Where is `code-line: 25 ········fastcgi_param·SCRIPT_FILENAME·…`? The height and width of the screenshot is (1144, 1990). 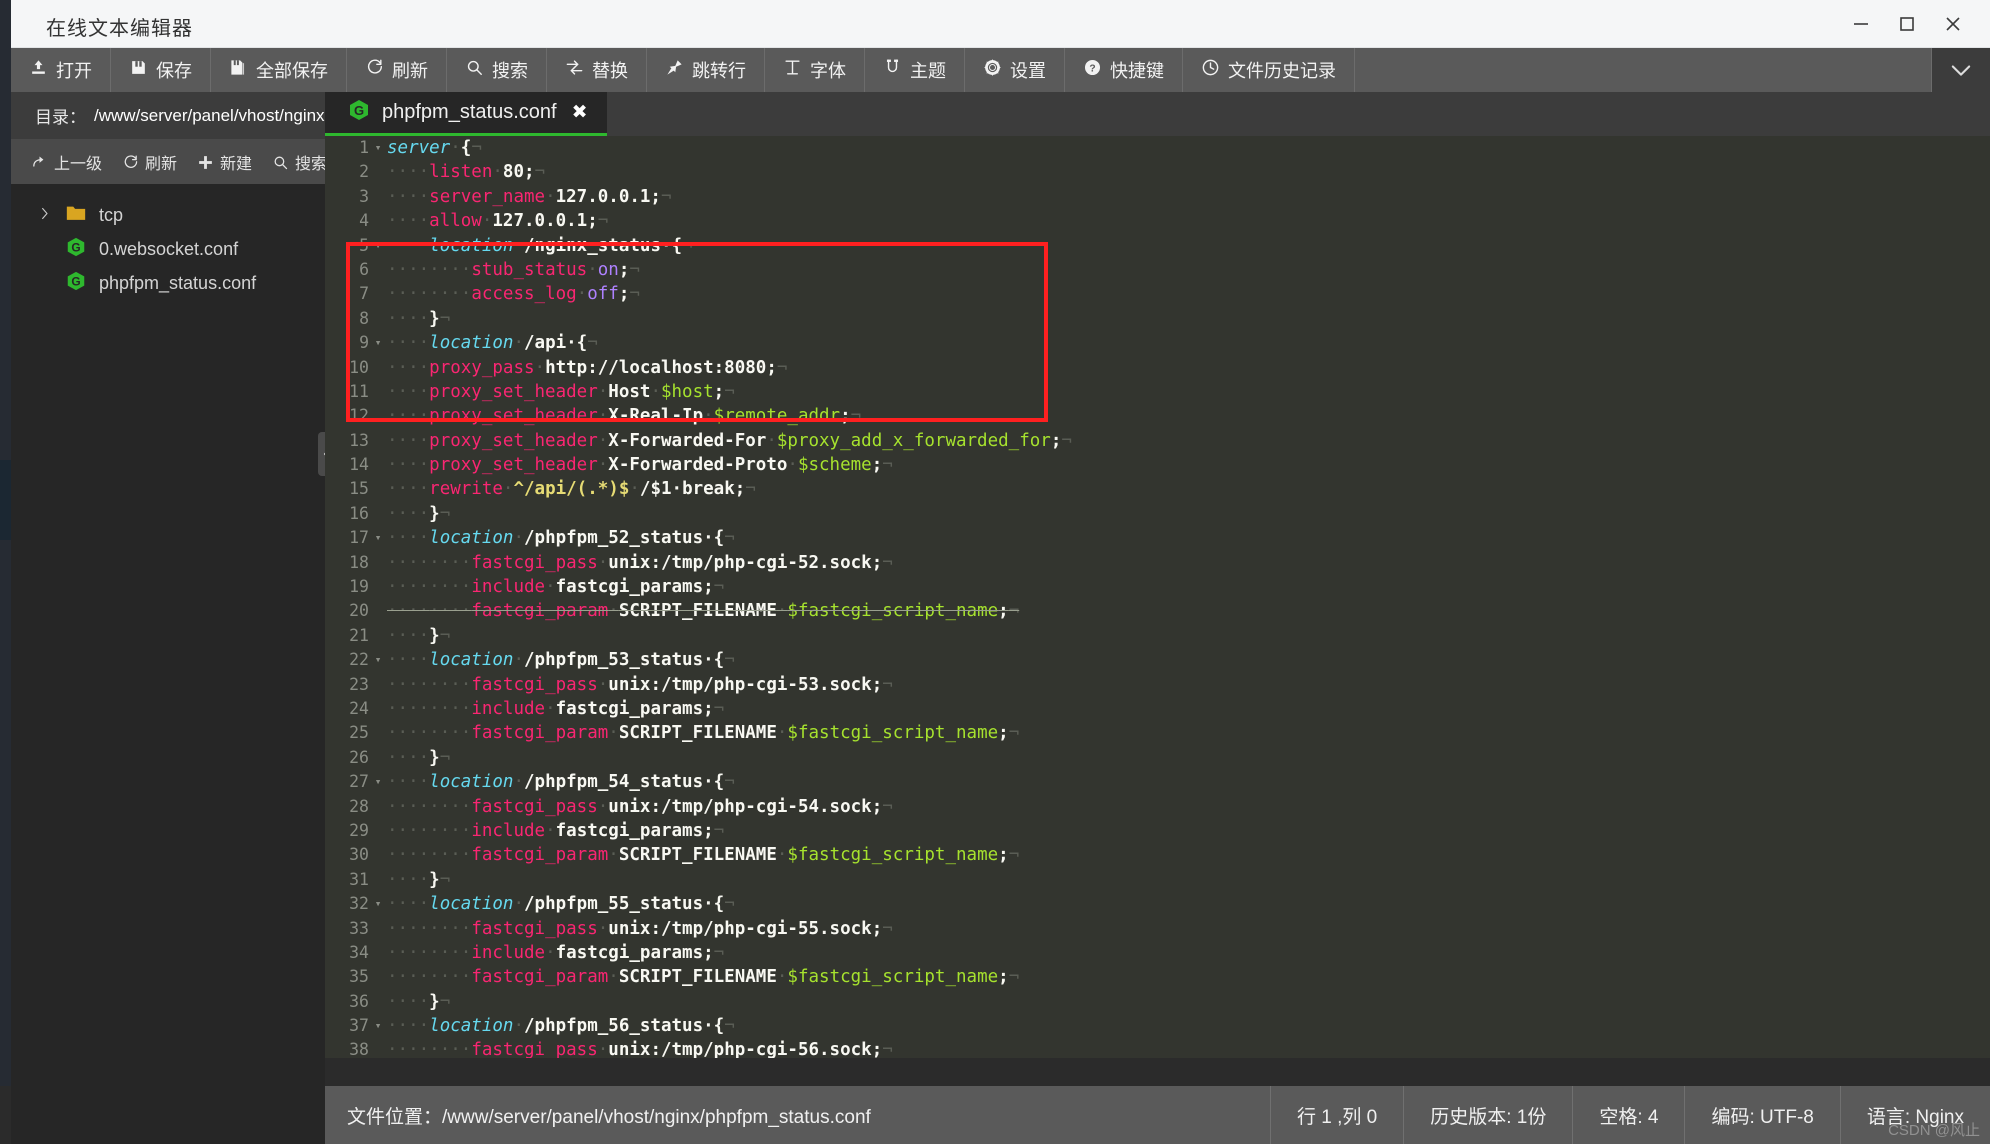
code-line: 25 ········fastcgi_param·SCRIPT_FILENAME·… is located at coordinates (1157, 733).